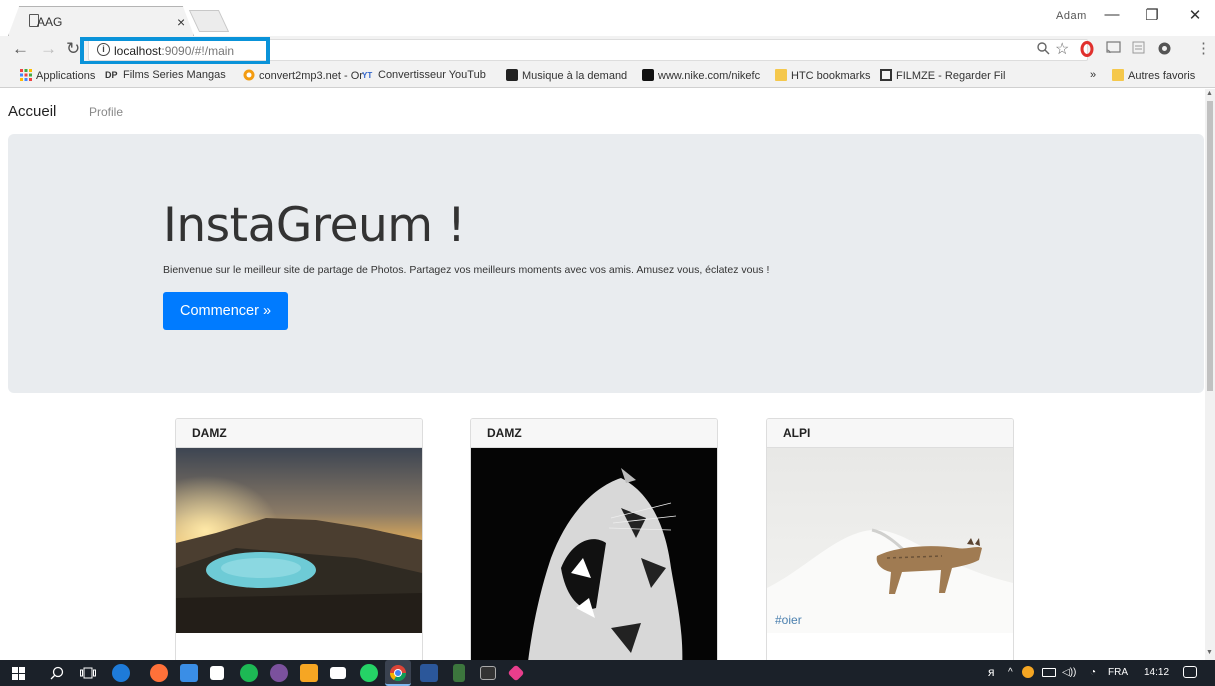  I want to click on zoom-icon, so click(1043, 49).